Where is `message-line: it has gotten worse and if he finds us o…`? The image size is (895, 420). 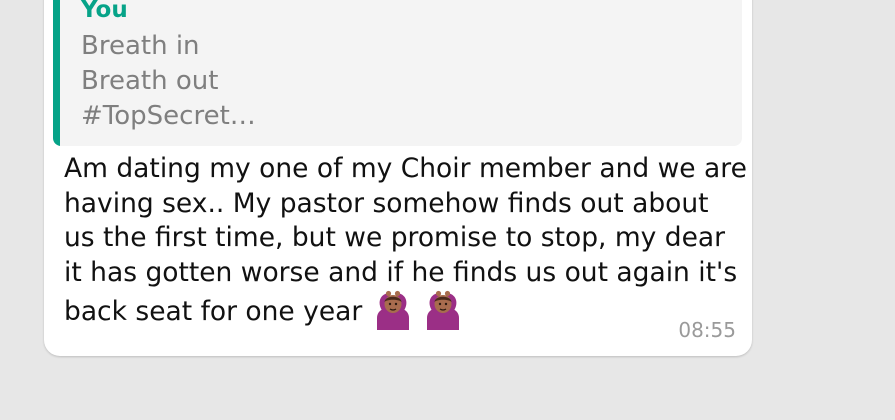
message-line: it has gotten worse and if he finds us o… is located at coordinates (401, 272).